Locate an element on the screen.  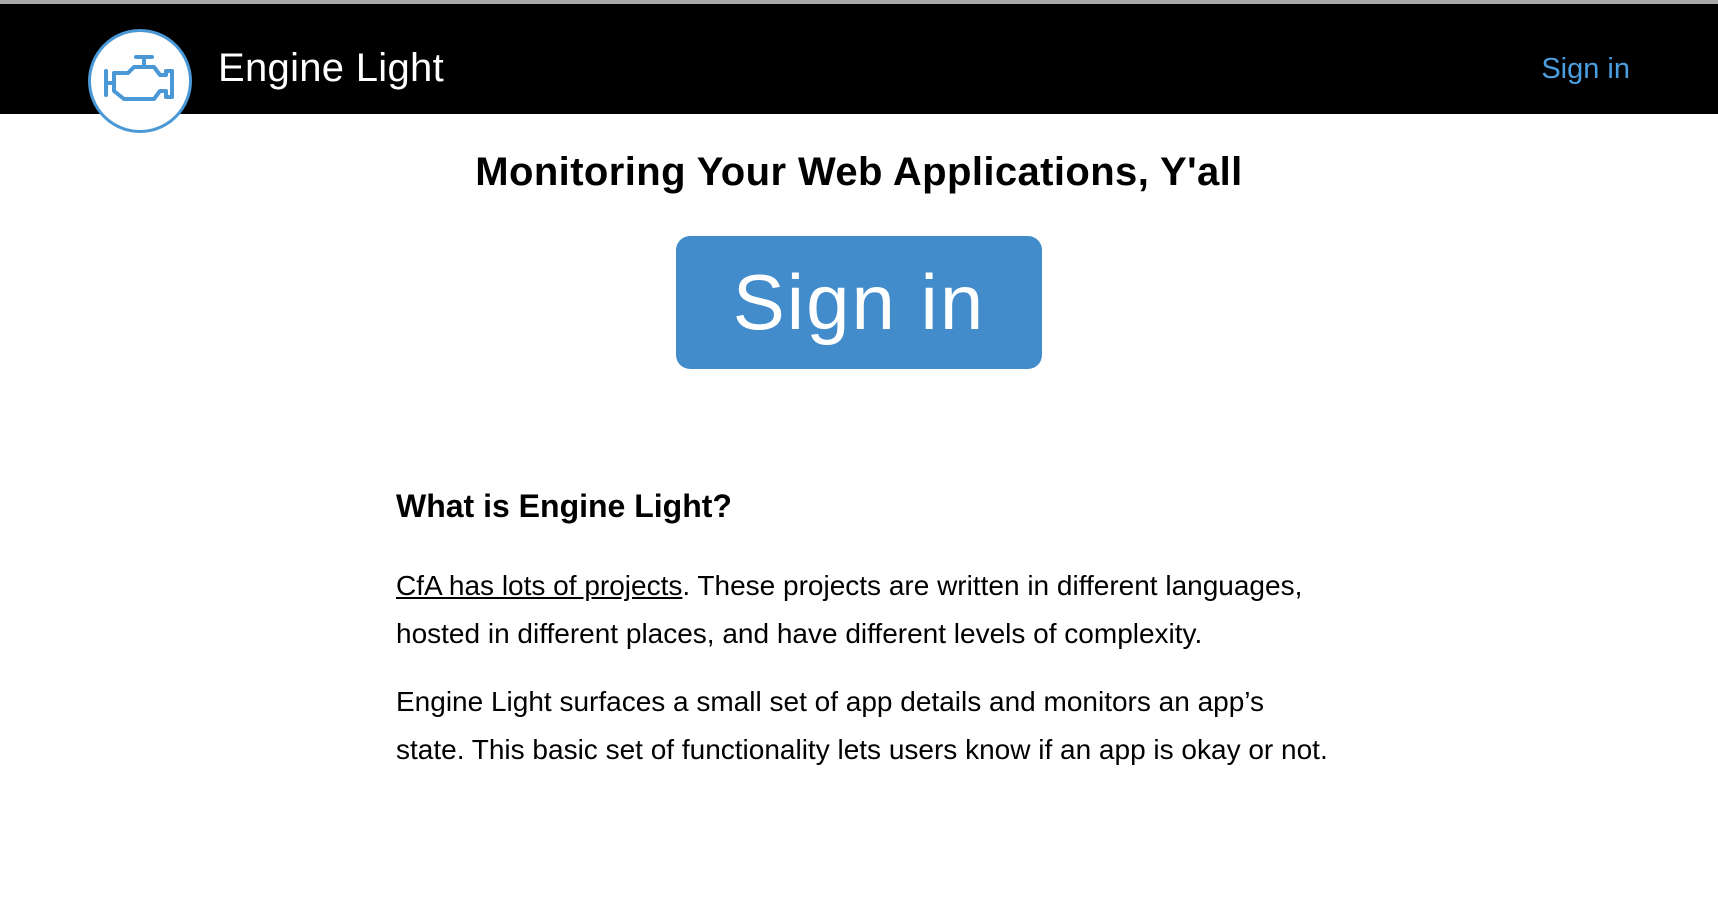
engine-icon is located at coordinates (140, 81).